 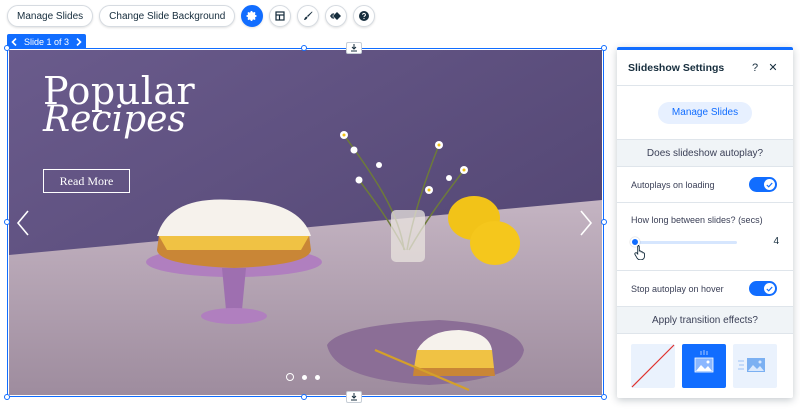 I want to click on close-icon: ✕, so click(x=773, y=67).